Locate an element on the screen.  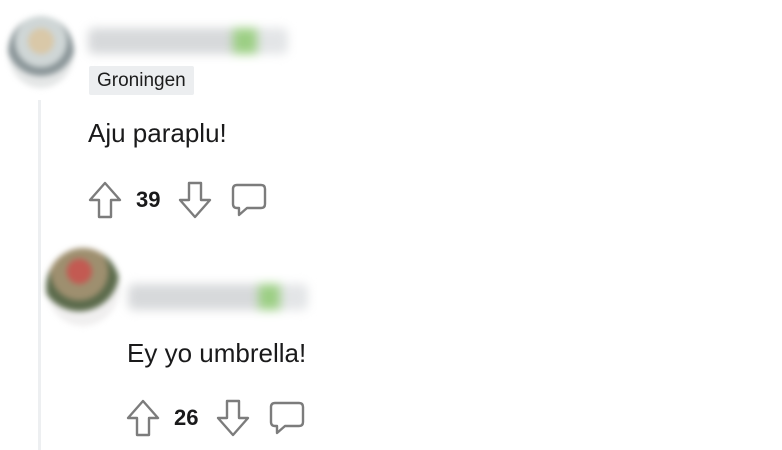
comment-body: Aju paraplu! is located at coordinates (157, 133).